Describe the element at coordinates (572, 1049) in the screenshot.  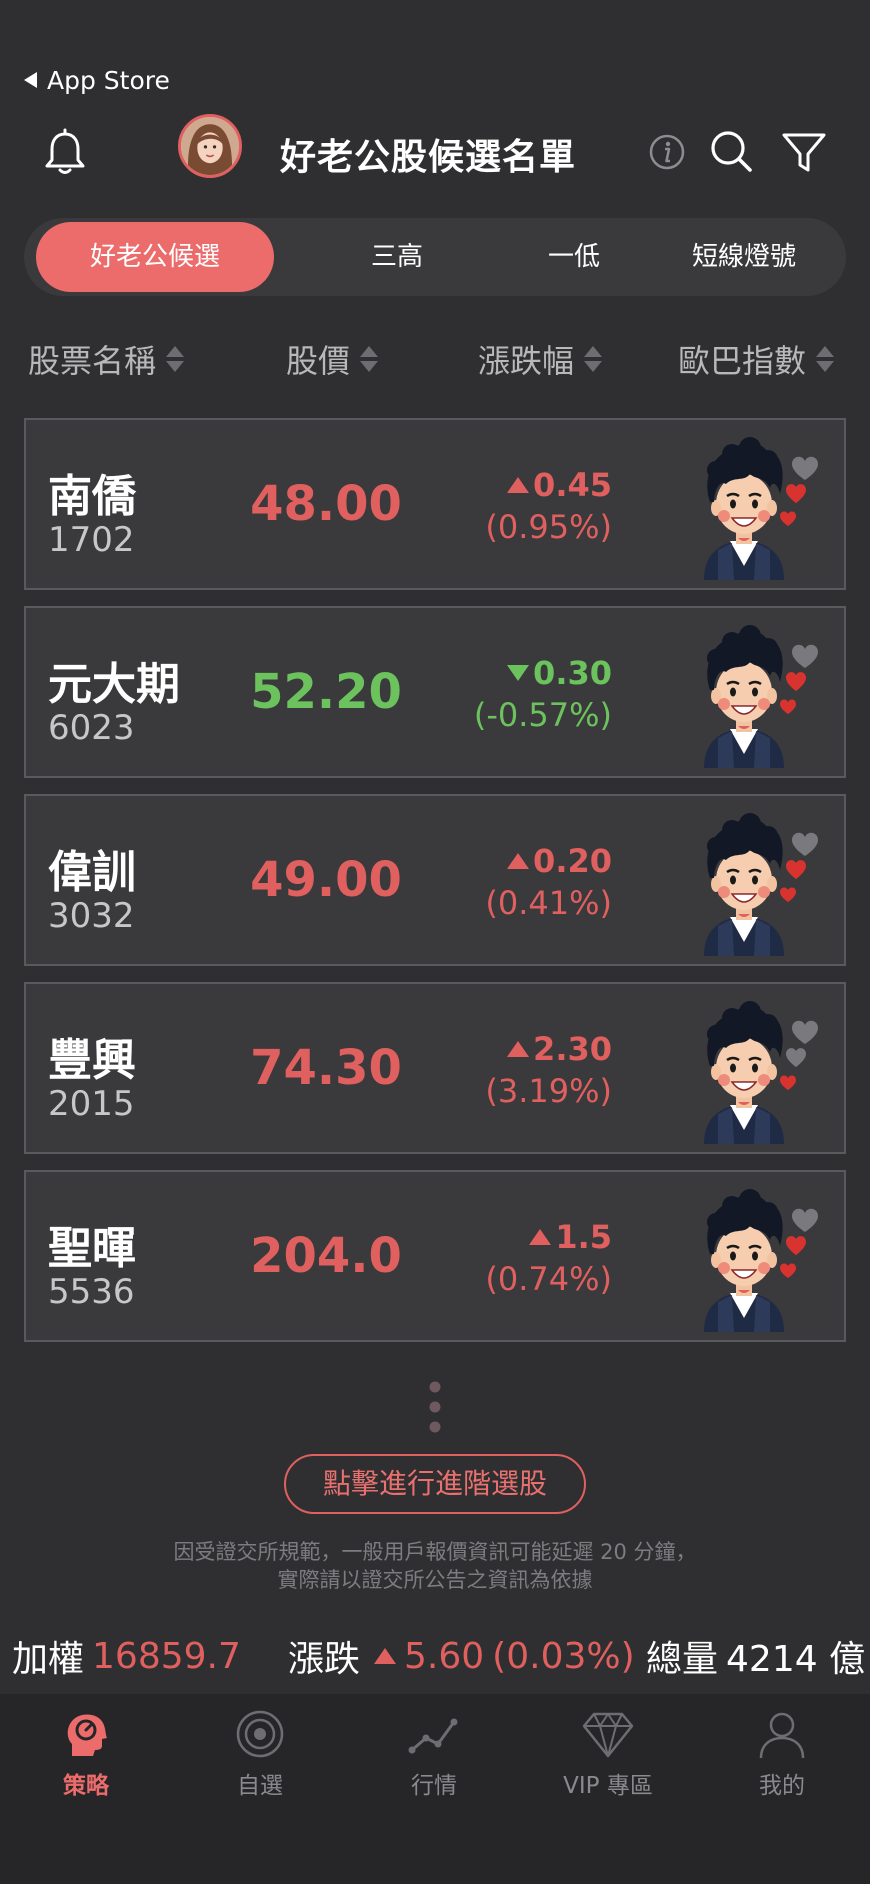
I see `change-value: 2.30` at that location.